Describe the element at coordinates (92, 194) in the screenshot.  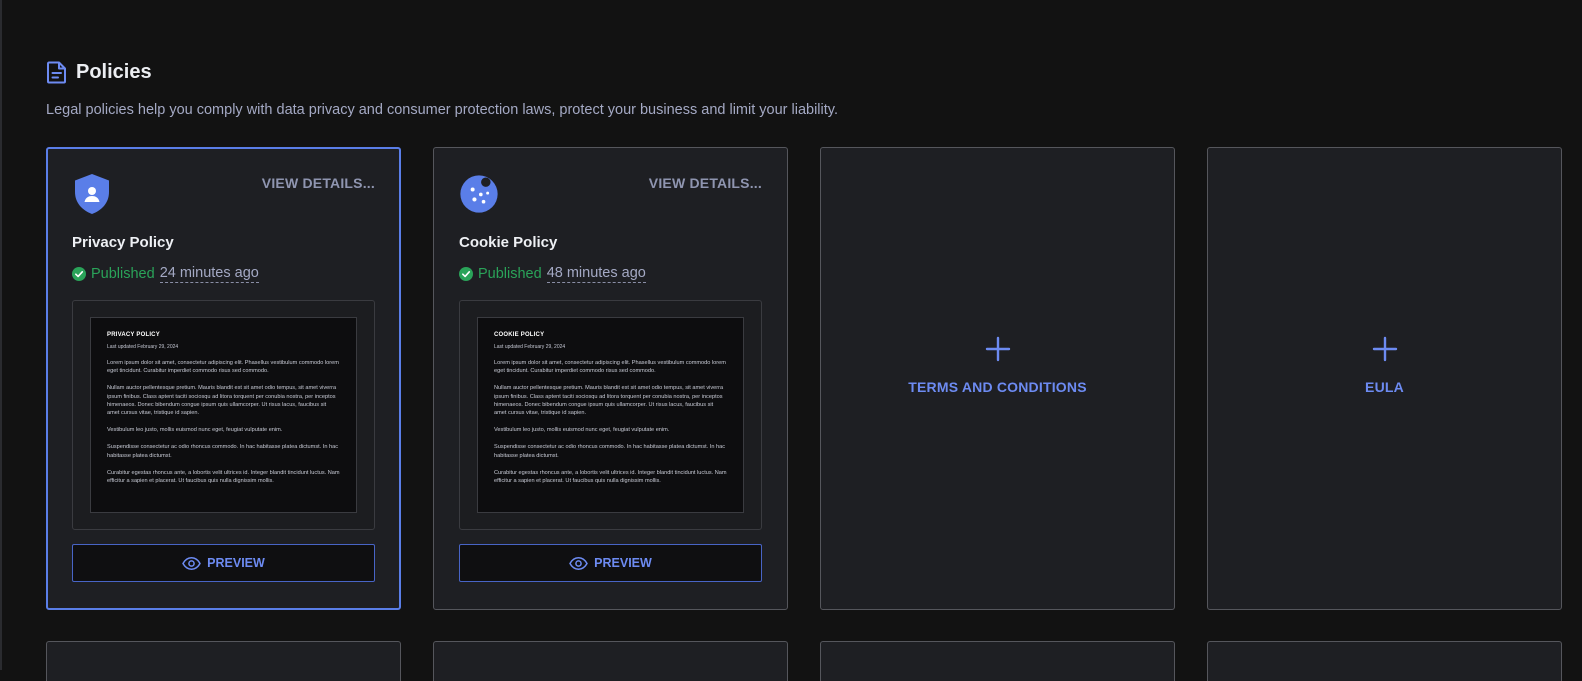
I see `shield-user-icon` at that location.